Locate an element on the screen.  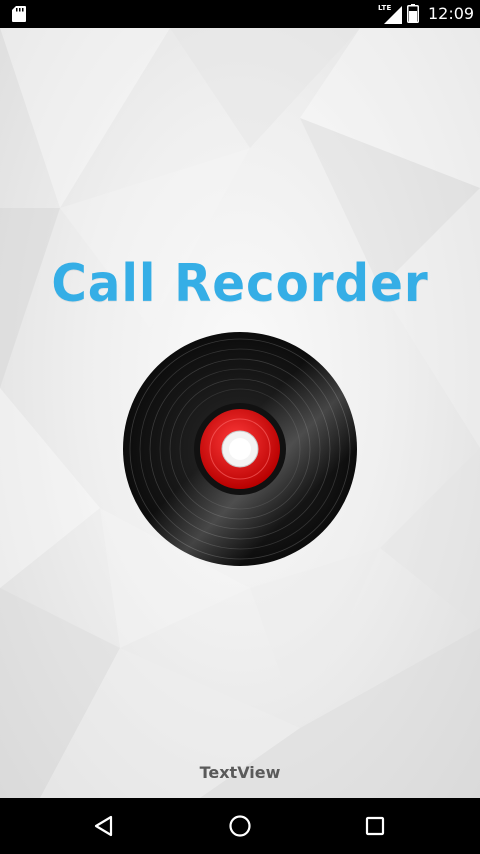
battery-icon is located at coordinates (413, 13).